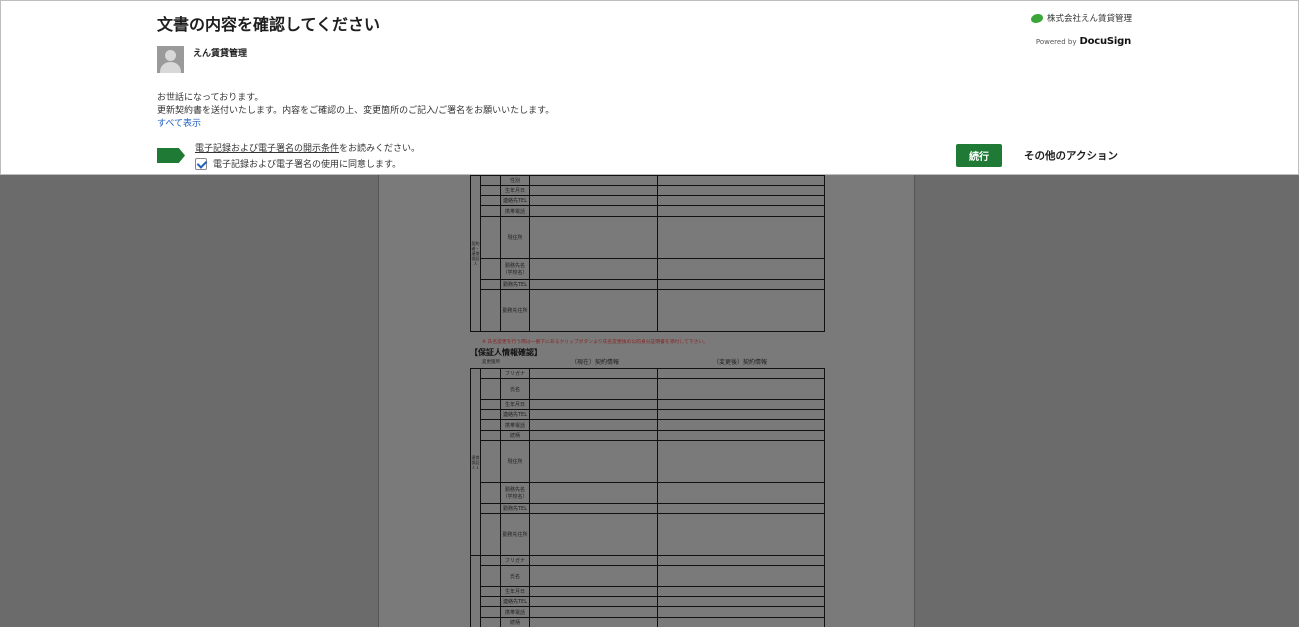 The image size is (1299, 627). What do you see at coordinates (740, 362) in the screenshot?
I see `new-info-header: （変更後）契約情報` at bounding box center [740, 362].